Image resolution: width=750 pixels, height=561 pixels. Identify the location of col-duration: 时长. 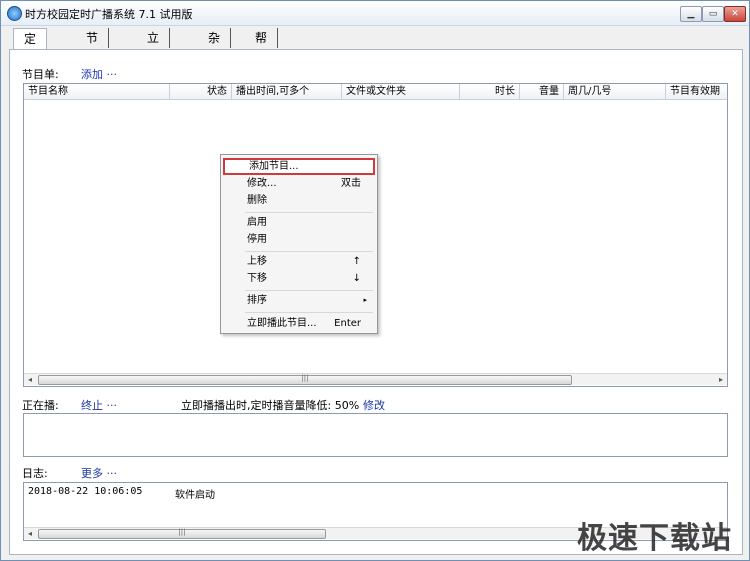
(490, 91).